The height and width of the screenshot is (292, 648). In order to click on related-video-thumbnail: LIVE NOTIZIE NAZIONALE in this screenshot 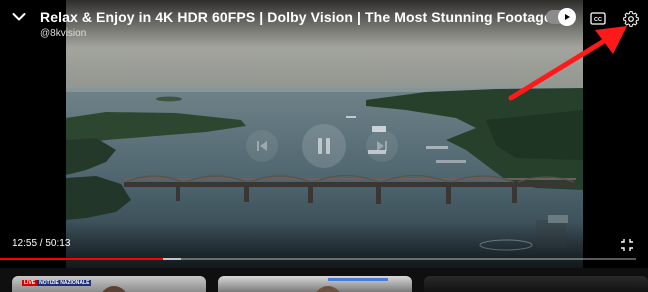, I will do `click(109, 284)`.